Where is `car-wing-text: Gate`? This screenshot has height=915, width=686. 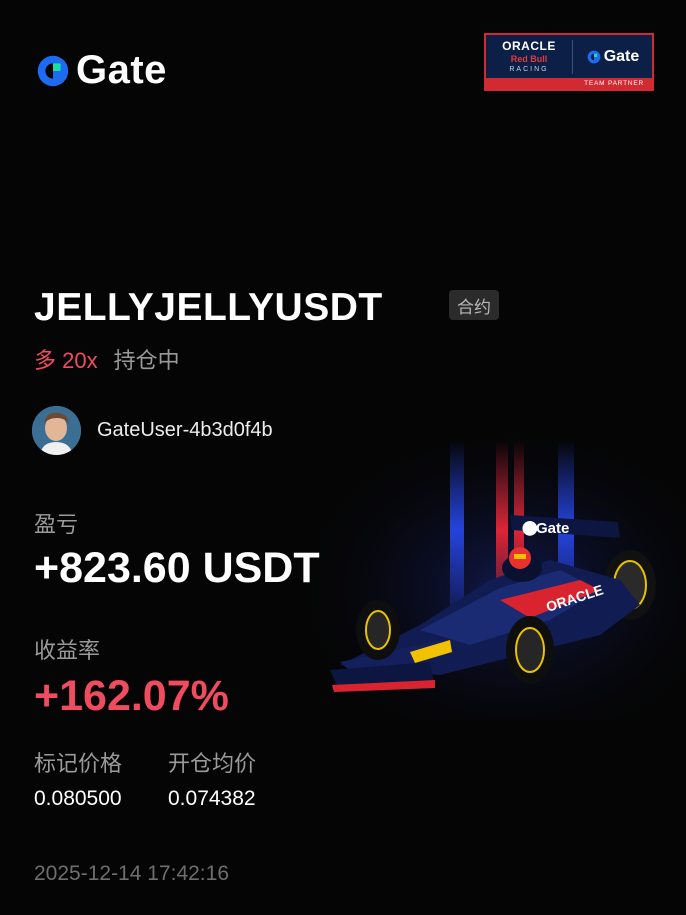
car-wing-text: Gate is located at coordinates (552, 528).